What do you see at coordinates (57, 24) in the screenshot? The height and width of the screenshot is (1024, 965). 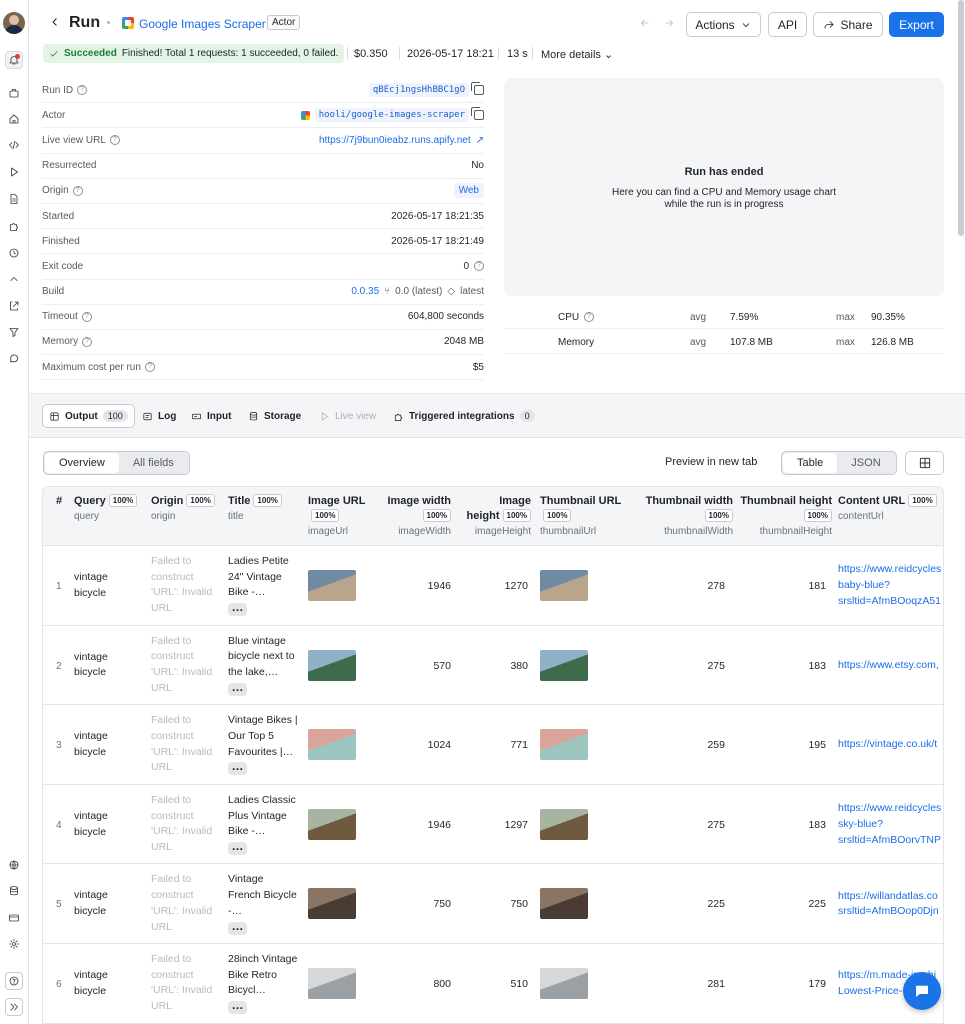 I see `back-arrow-icon` at bounding box center [57, 24].